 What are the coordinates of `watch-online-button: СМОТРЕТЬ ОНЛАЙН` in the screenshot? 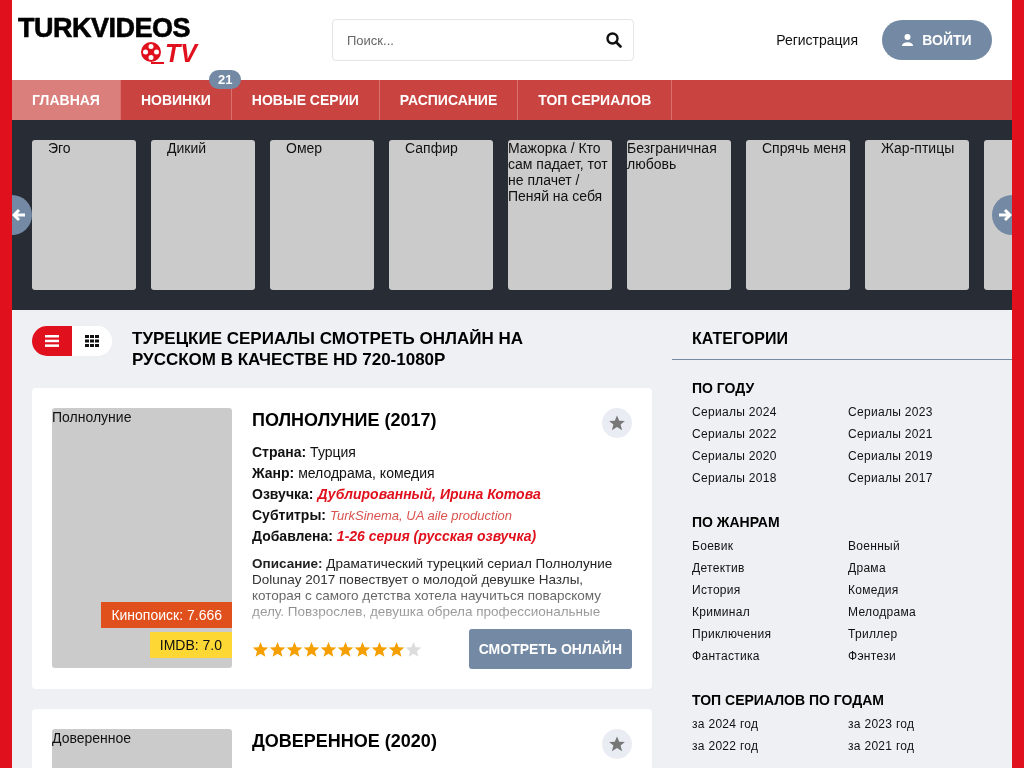 It's located at (550, 649).